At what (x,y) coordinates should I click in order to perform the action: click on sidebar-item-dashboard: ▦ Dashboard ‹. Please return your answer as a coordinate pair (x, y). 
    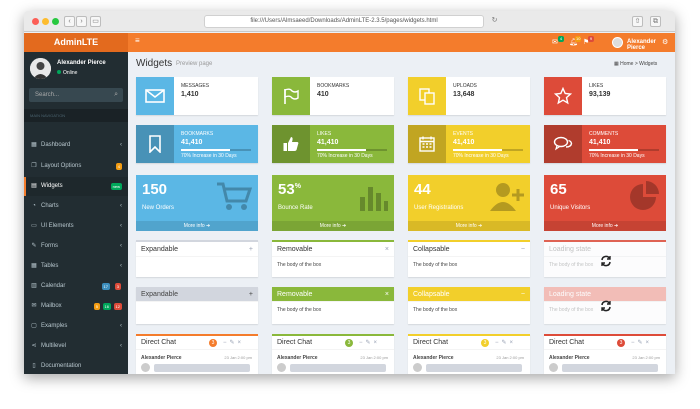
    Looking at the image, I should click on (76, 145).